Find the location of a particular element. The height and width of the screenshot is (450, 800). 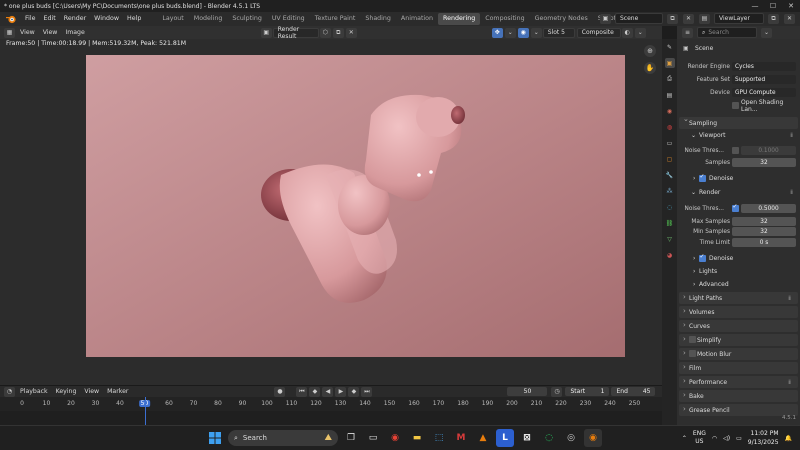

auto-keying-icon: ● is located at coordinates (280, 391).